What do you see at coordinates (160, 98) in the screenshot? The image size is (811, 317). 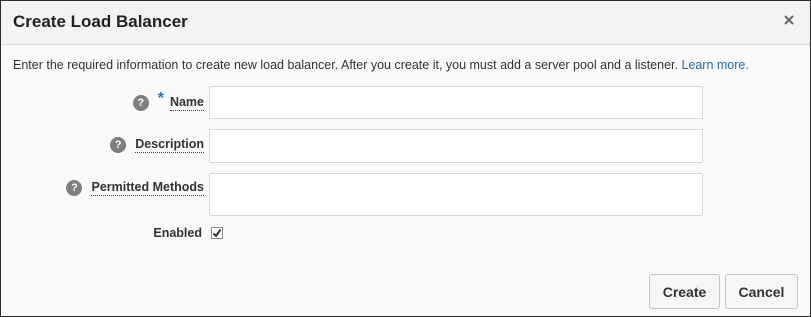 I see `required-asterisk: *` at bounding box center [160, 98].